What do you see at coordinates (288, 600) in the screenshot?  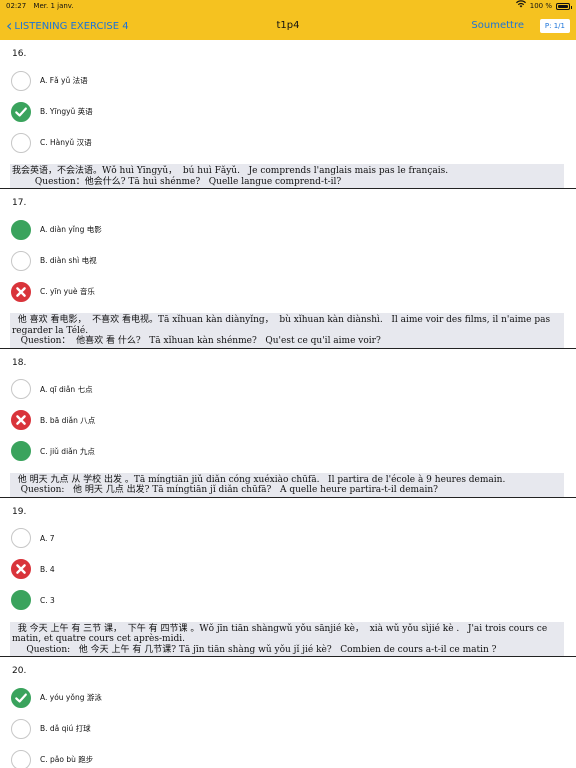 I see `answer-option: C. 3` at bounding box center [288, 600].